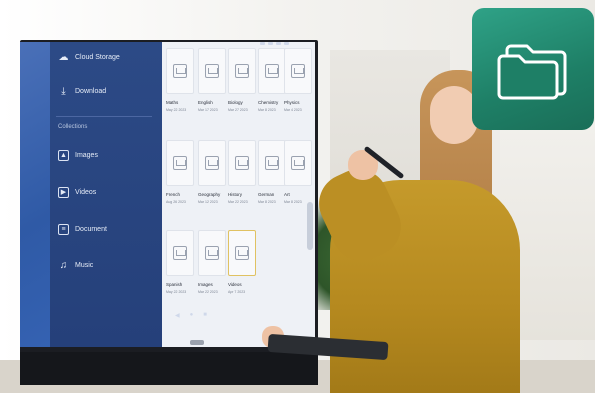  Describe the element at coordinates (235, 102) in the screenshot. I see `folder-name: Biology` at that location.